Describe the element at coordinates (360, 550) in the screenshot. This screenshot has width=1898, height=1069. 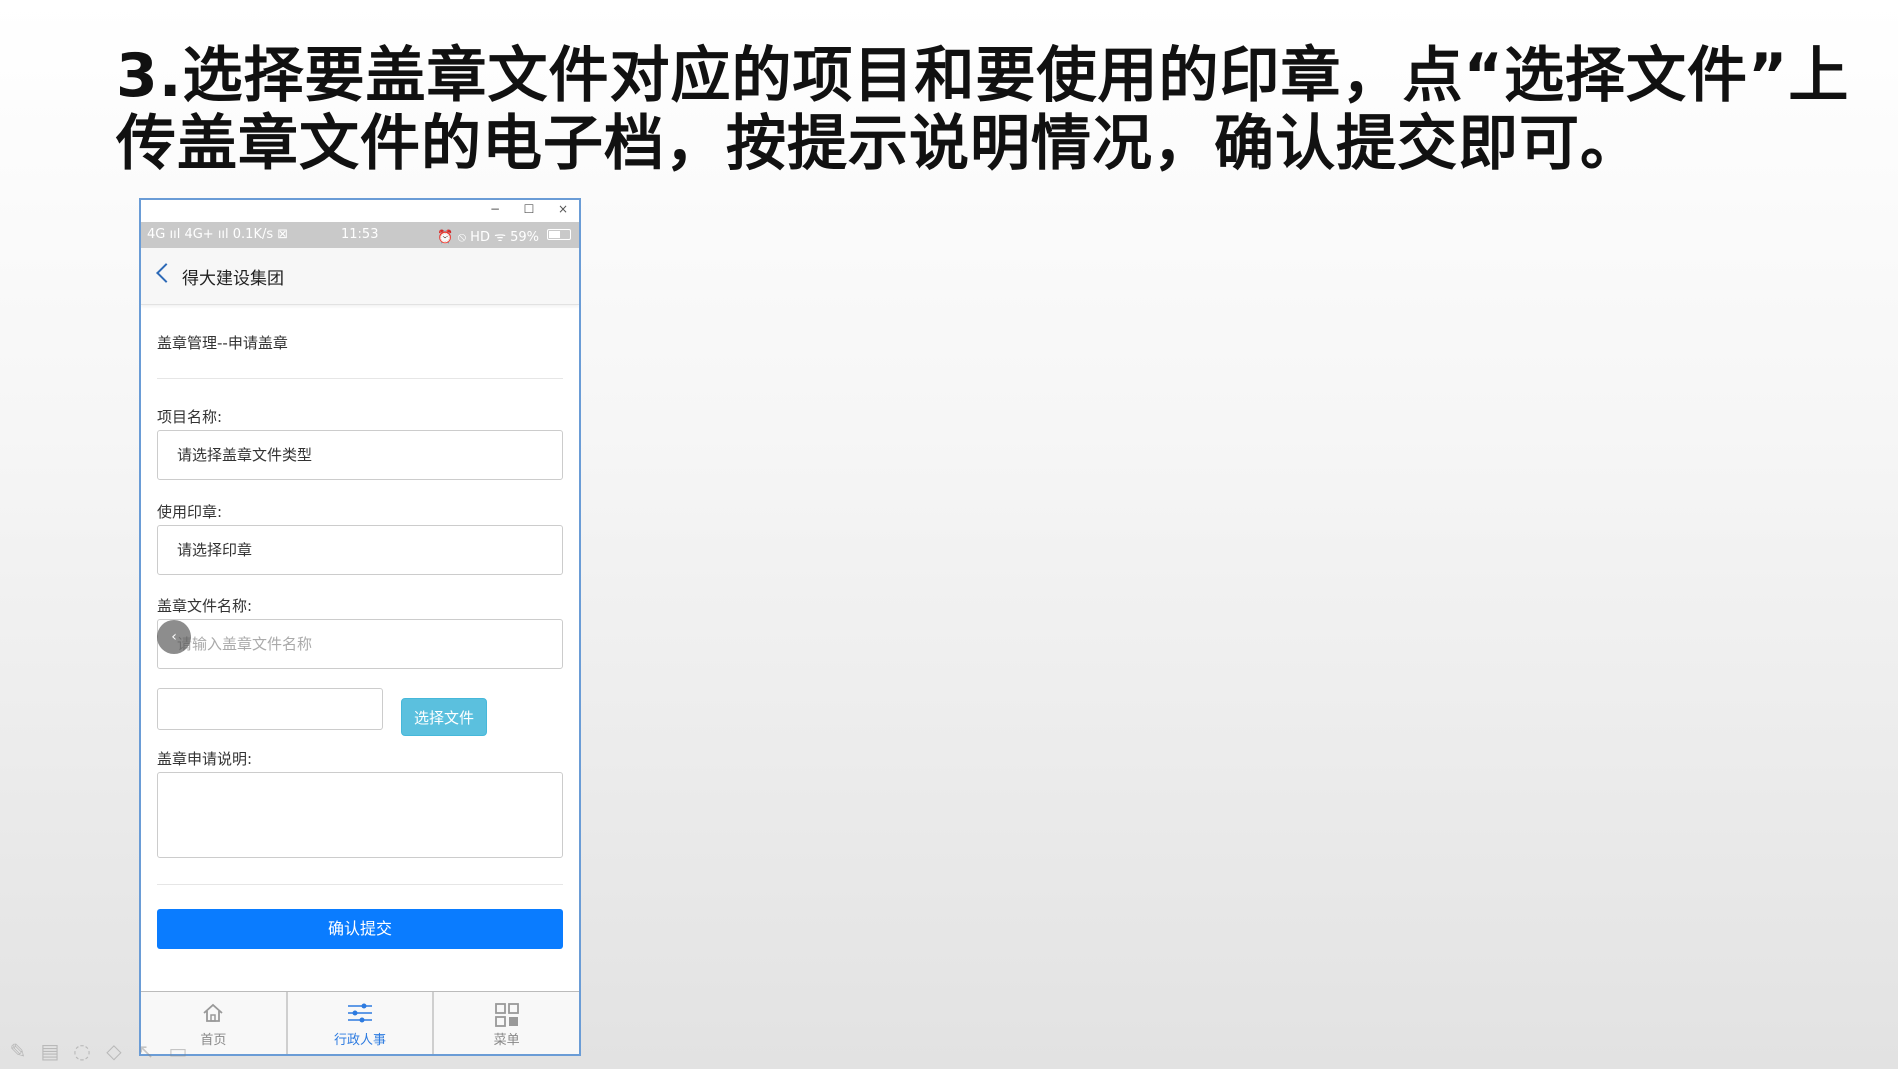
I see `seal-select: 请选择印章` at that location.